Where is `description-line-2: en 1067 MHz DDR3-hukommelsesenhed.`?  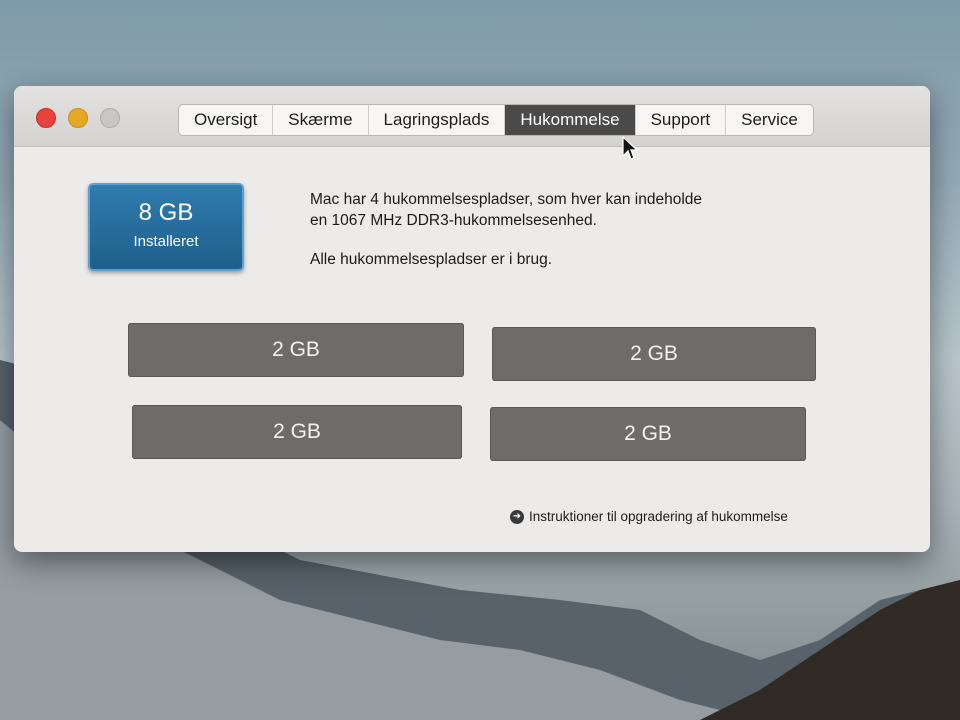
description-line-2: en 1067 MHz DDR3-hukommelsesenhed. is located at coordinates (453, 220).